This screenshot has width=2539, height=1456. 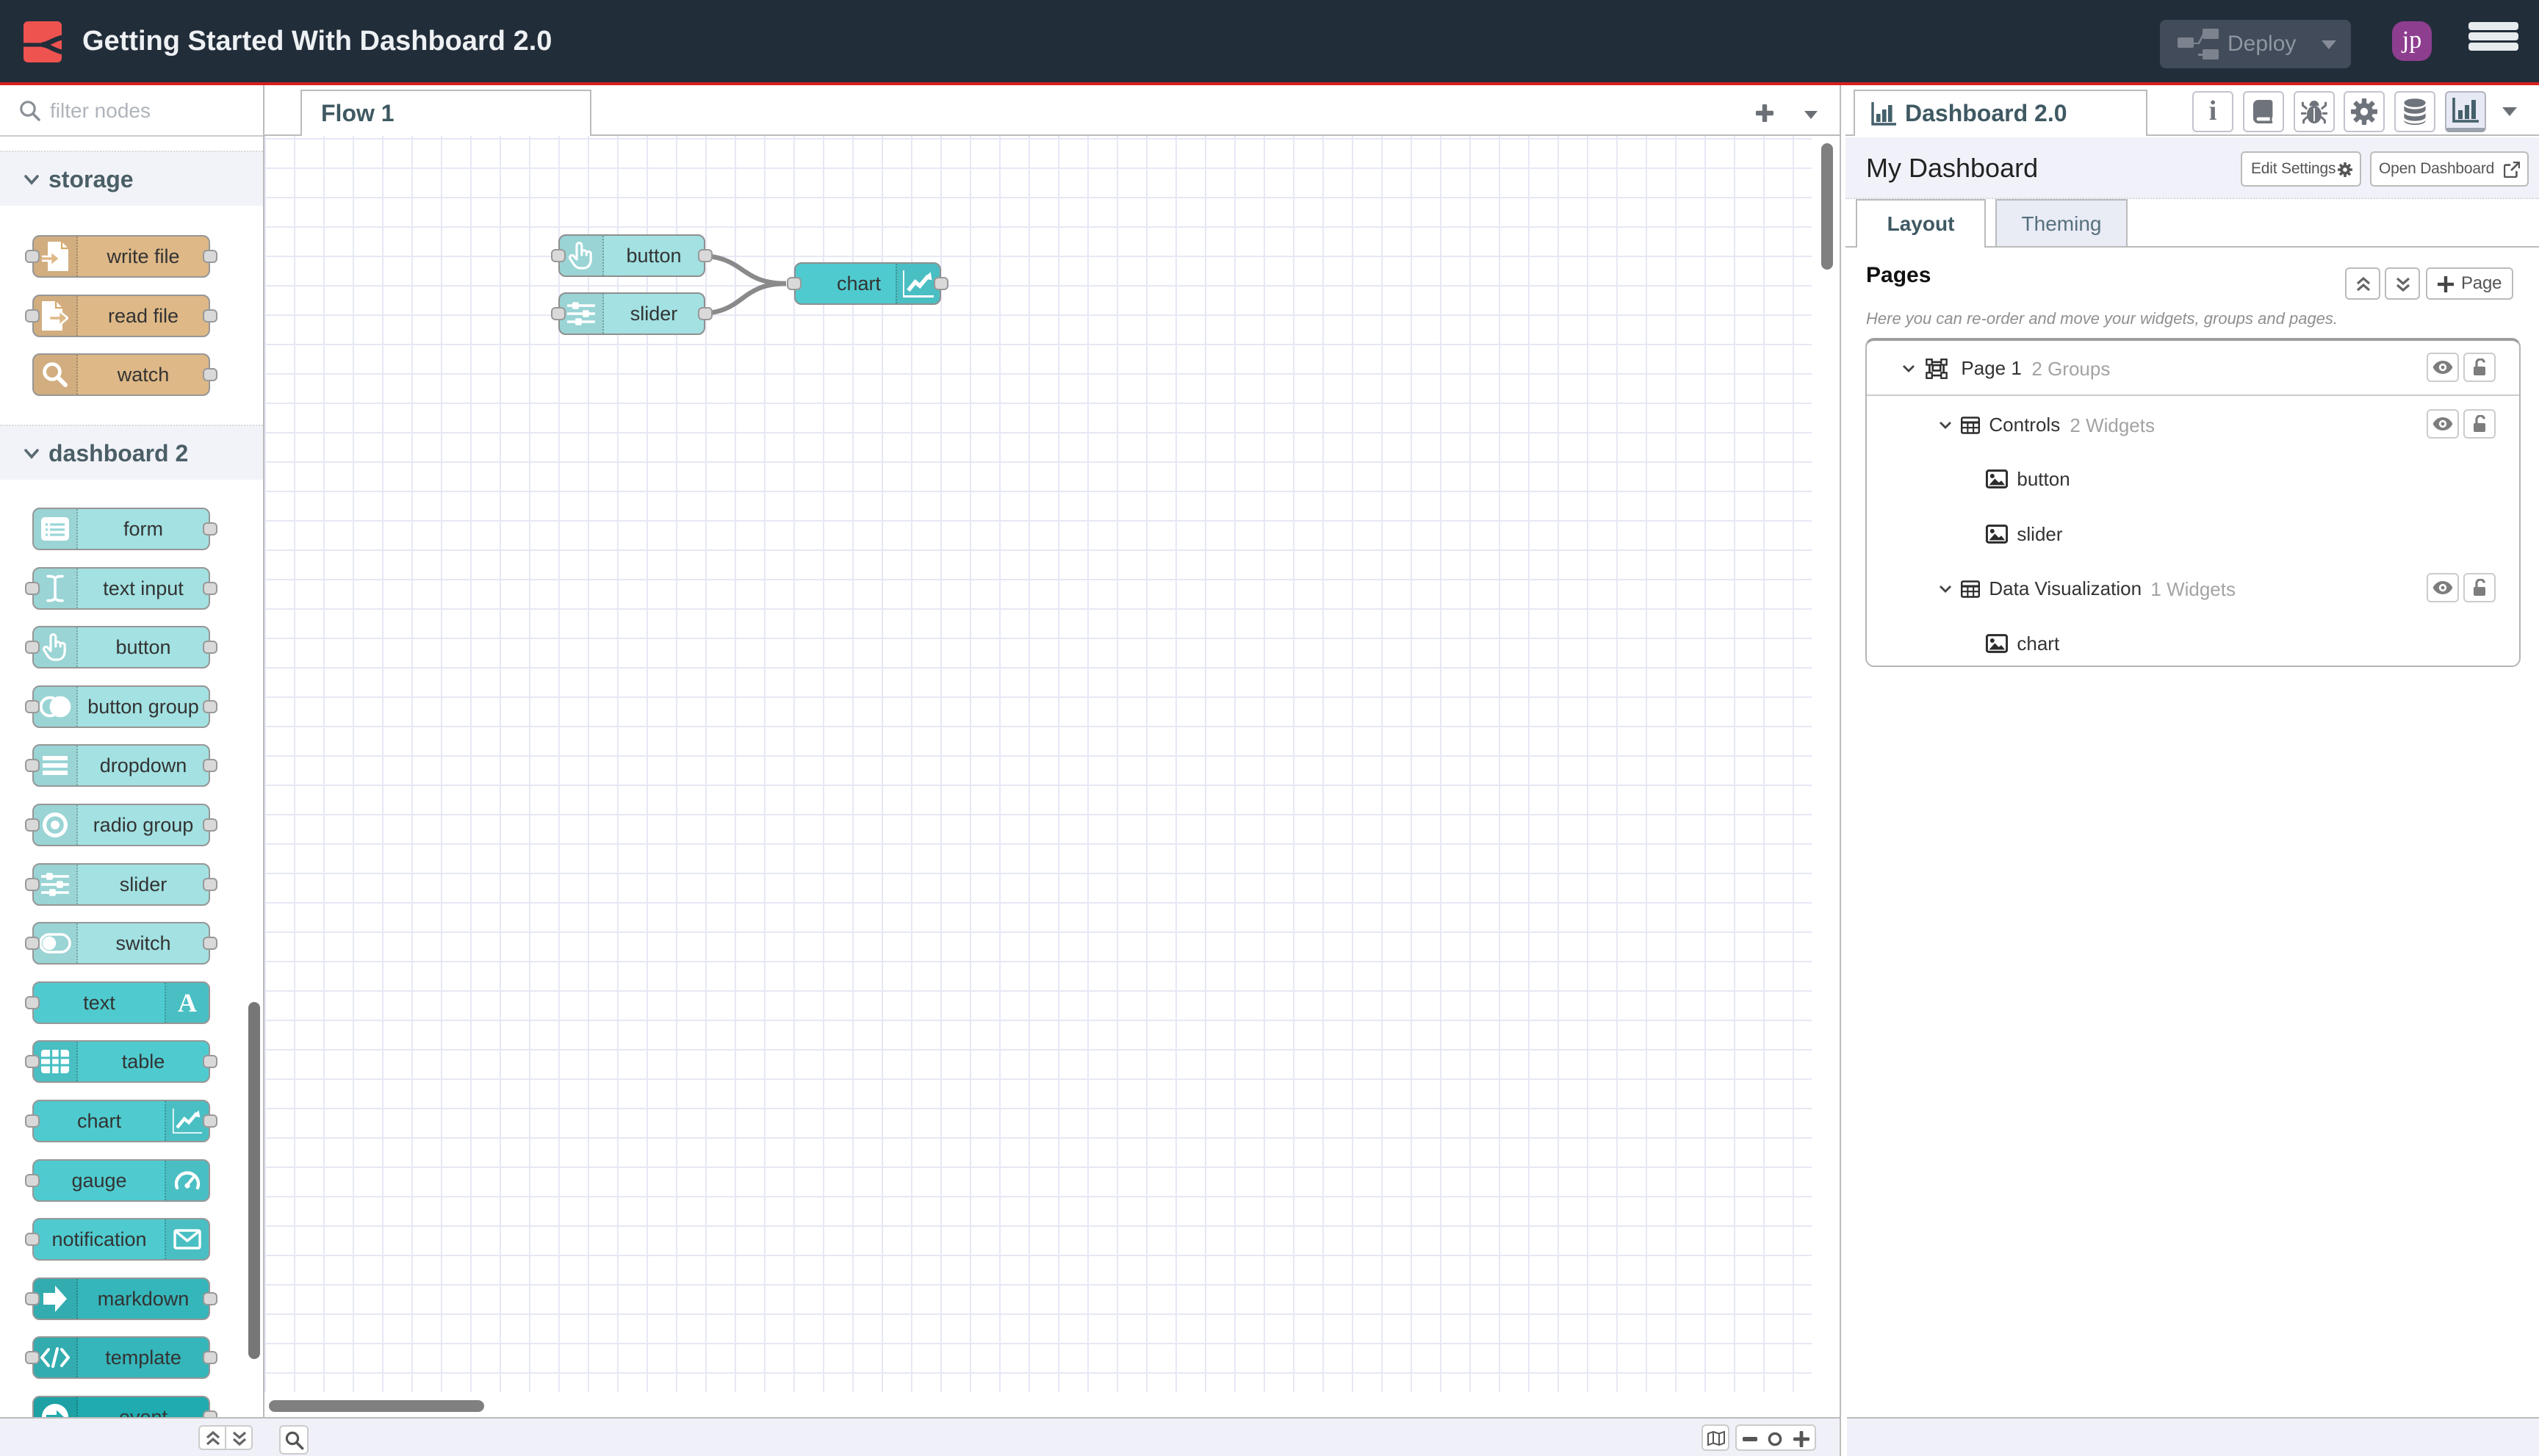 What do you see at coordinates (2213, 111) in the screenshot?
I see `svg-text: i` at bounding box center [2213, 111].